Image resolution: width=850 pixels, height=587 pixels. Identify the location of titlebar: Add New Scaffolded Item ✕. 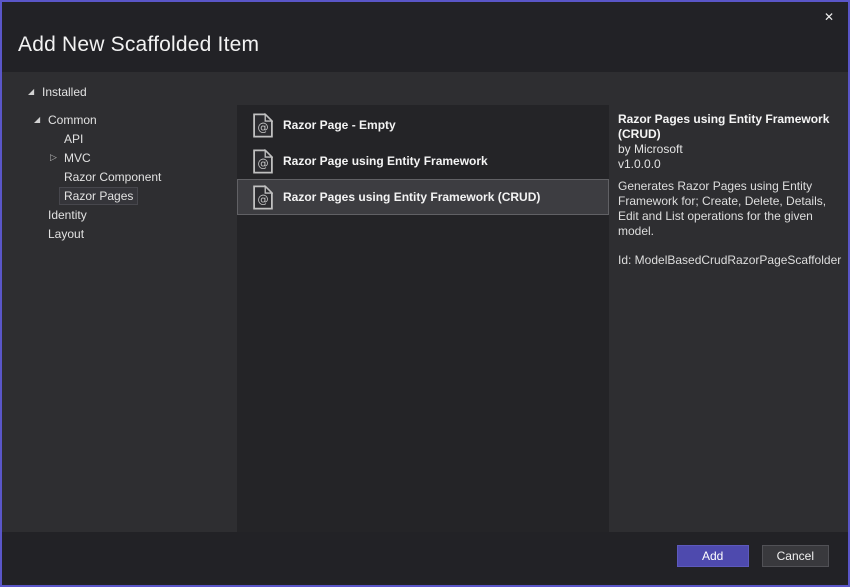
(425, 37).